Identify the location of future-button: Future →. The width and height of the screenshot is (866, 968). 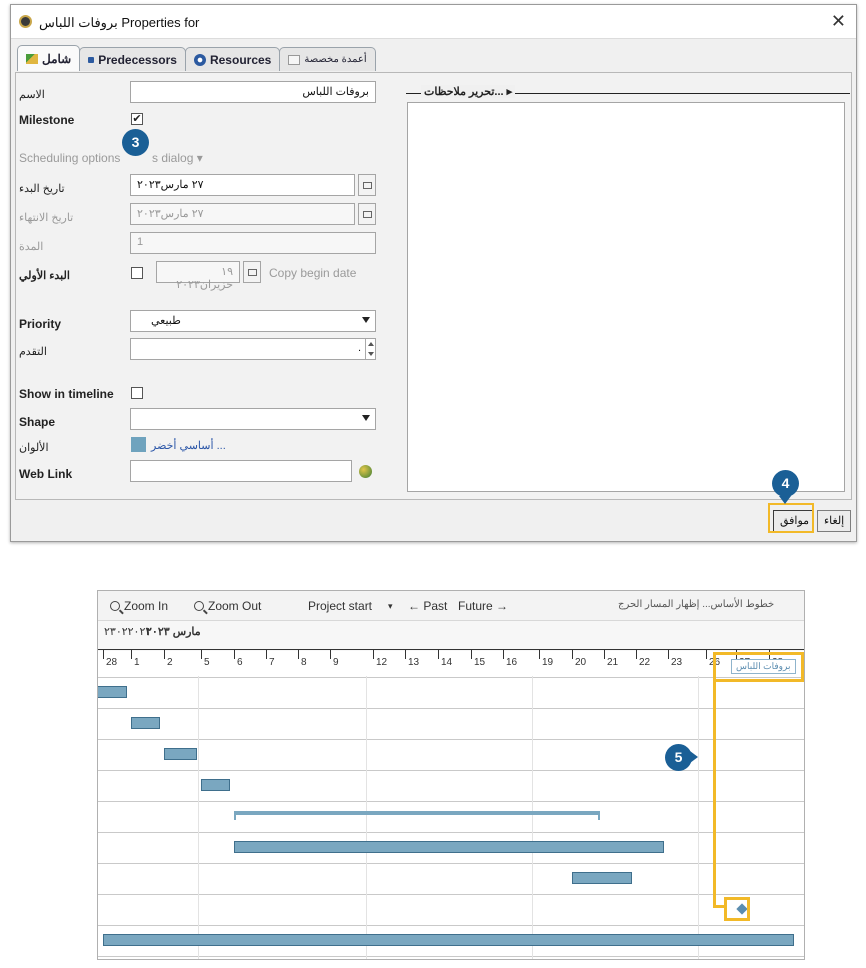
(483, 606).